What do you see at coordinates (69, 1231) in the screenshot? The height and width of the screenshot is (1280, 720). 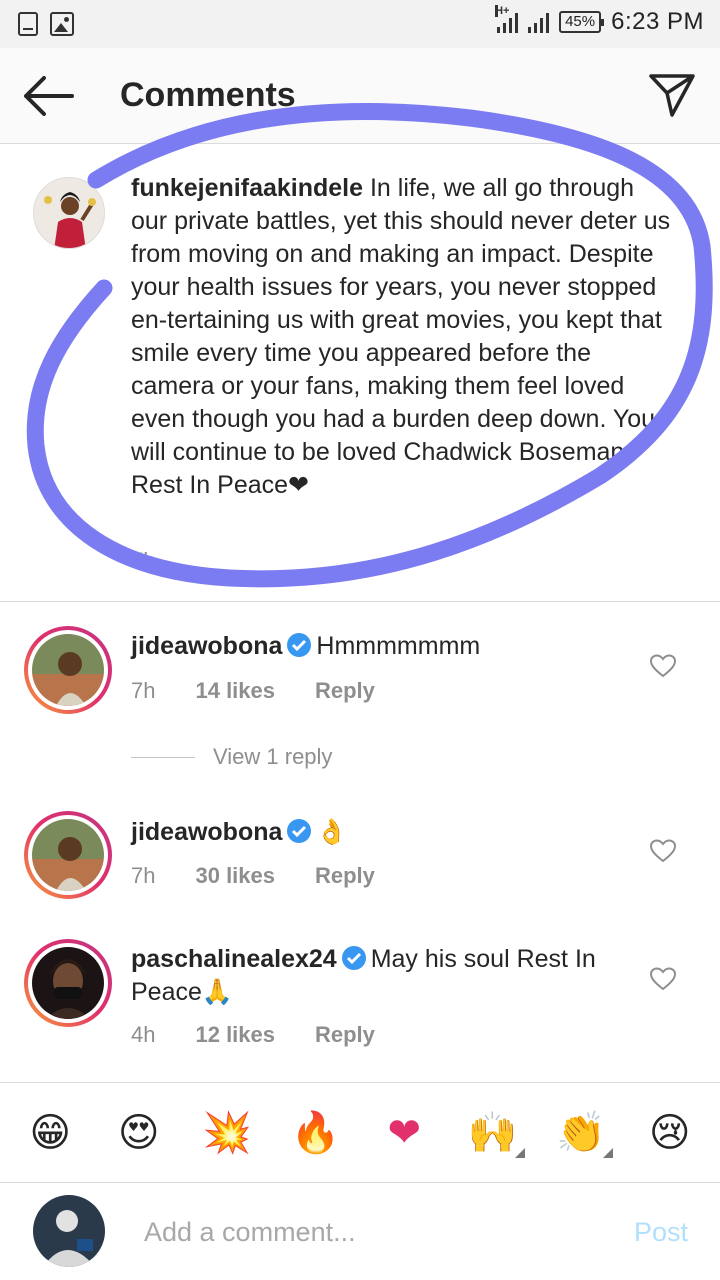 I see `current-user-avatar` at bounding box center [69, 1231].